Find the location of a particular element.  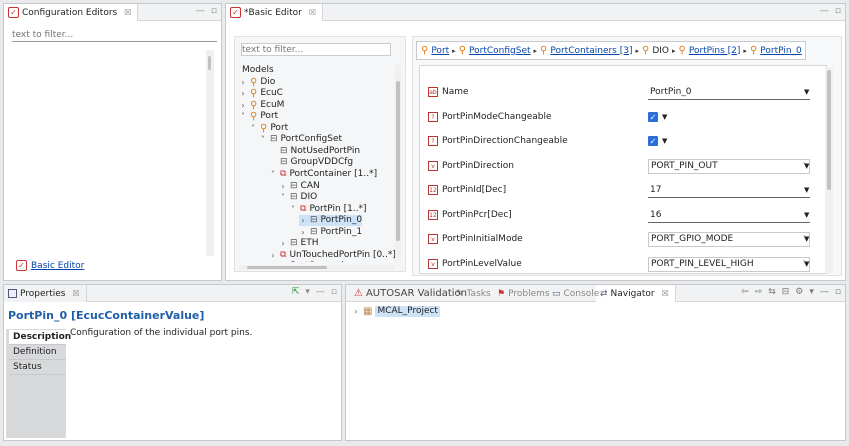

pin-icon: ⇱ is located at coordinates (296, 292).